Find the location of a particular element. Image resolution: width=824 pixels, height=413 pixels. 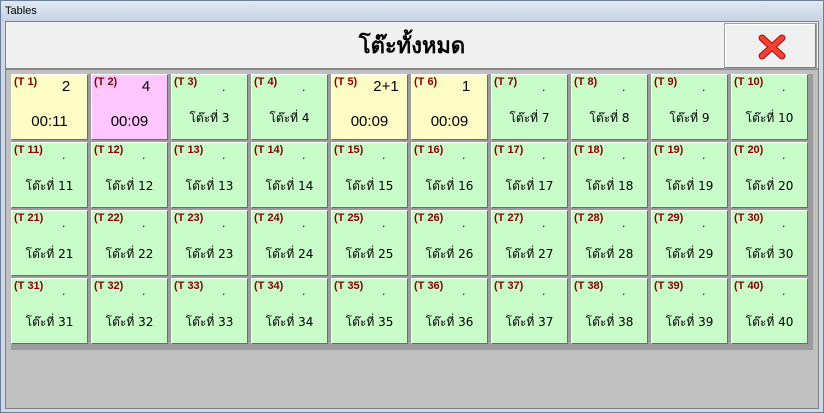

table-cell: (T 35). โต๊ะที่ 35 is located at coordinates (369, 311).